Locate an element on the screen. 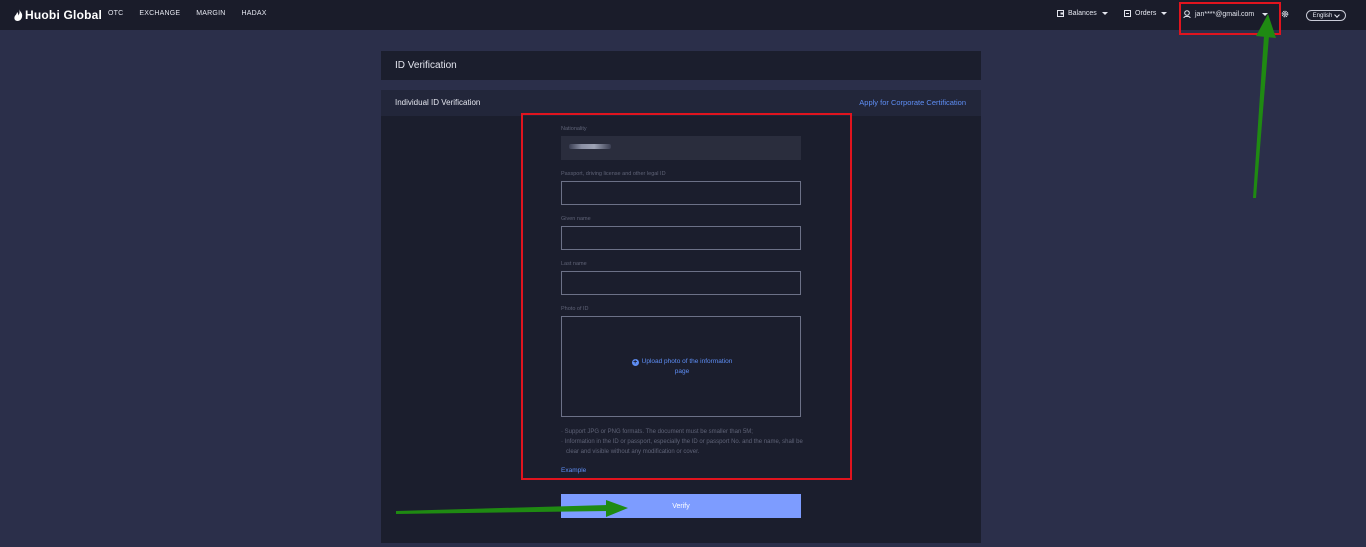 The height and width of the screenshot is (547, 1366). arrow-to-verify is located at coordinates (512, 508).